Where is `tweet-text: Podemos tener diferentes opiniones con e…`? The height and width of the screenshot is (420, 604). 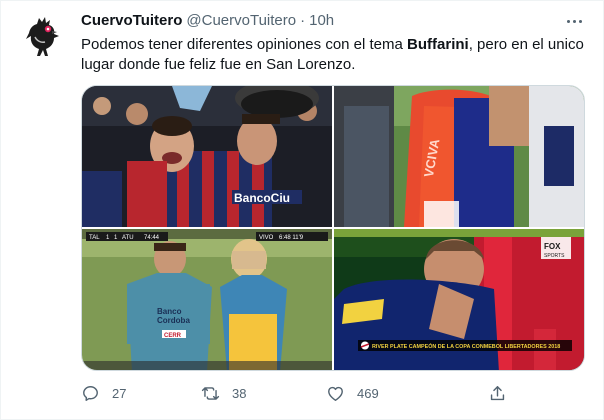
tweet-text: Podemos tener diferentes opiniones con e… is located at coordinates (334, 55).